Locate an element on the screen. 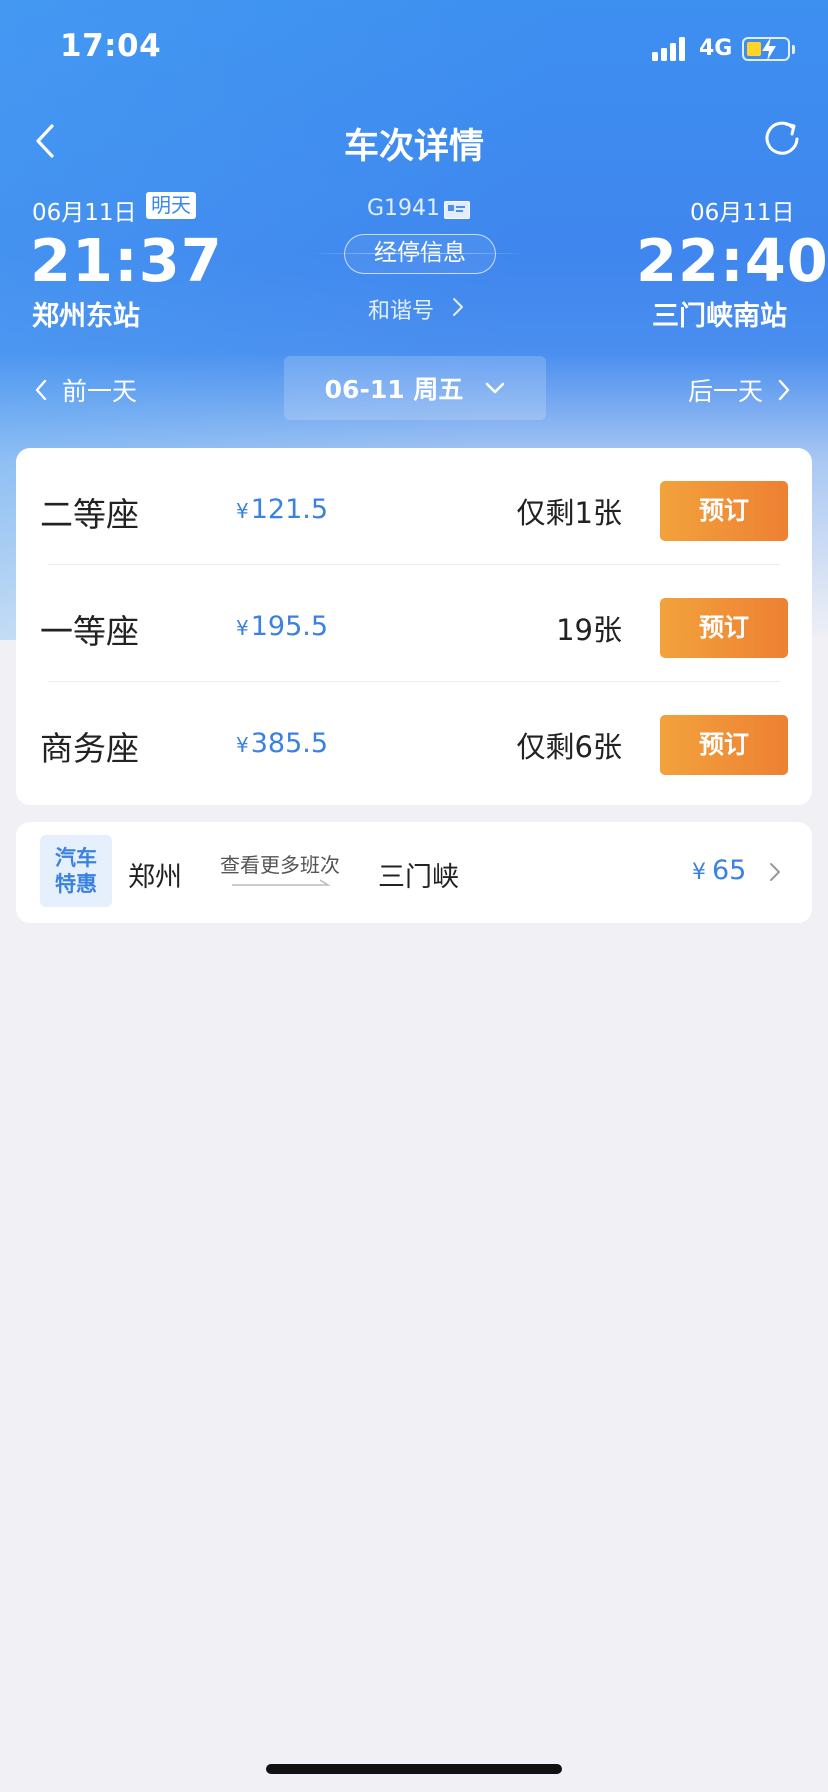 The height and width of the screenshot is (1792, 828). bus-deal-badge: 汽车 特惠 is located at coordinates (76, 871).